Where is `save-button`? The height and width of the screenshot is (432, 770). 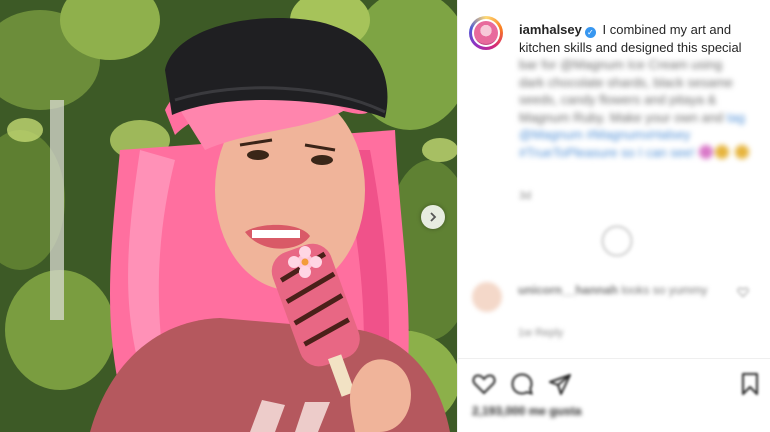 save-button is located at coordinates (750, 384).